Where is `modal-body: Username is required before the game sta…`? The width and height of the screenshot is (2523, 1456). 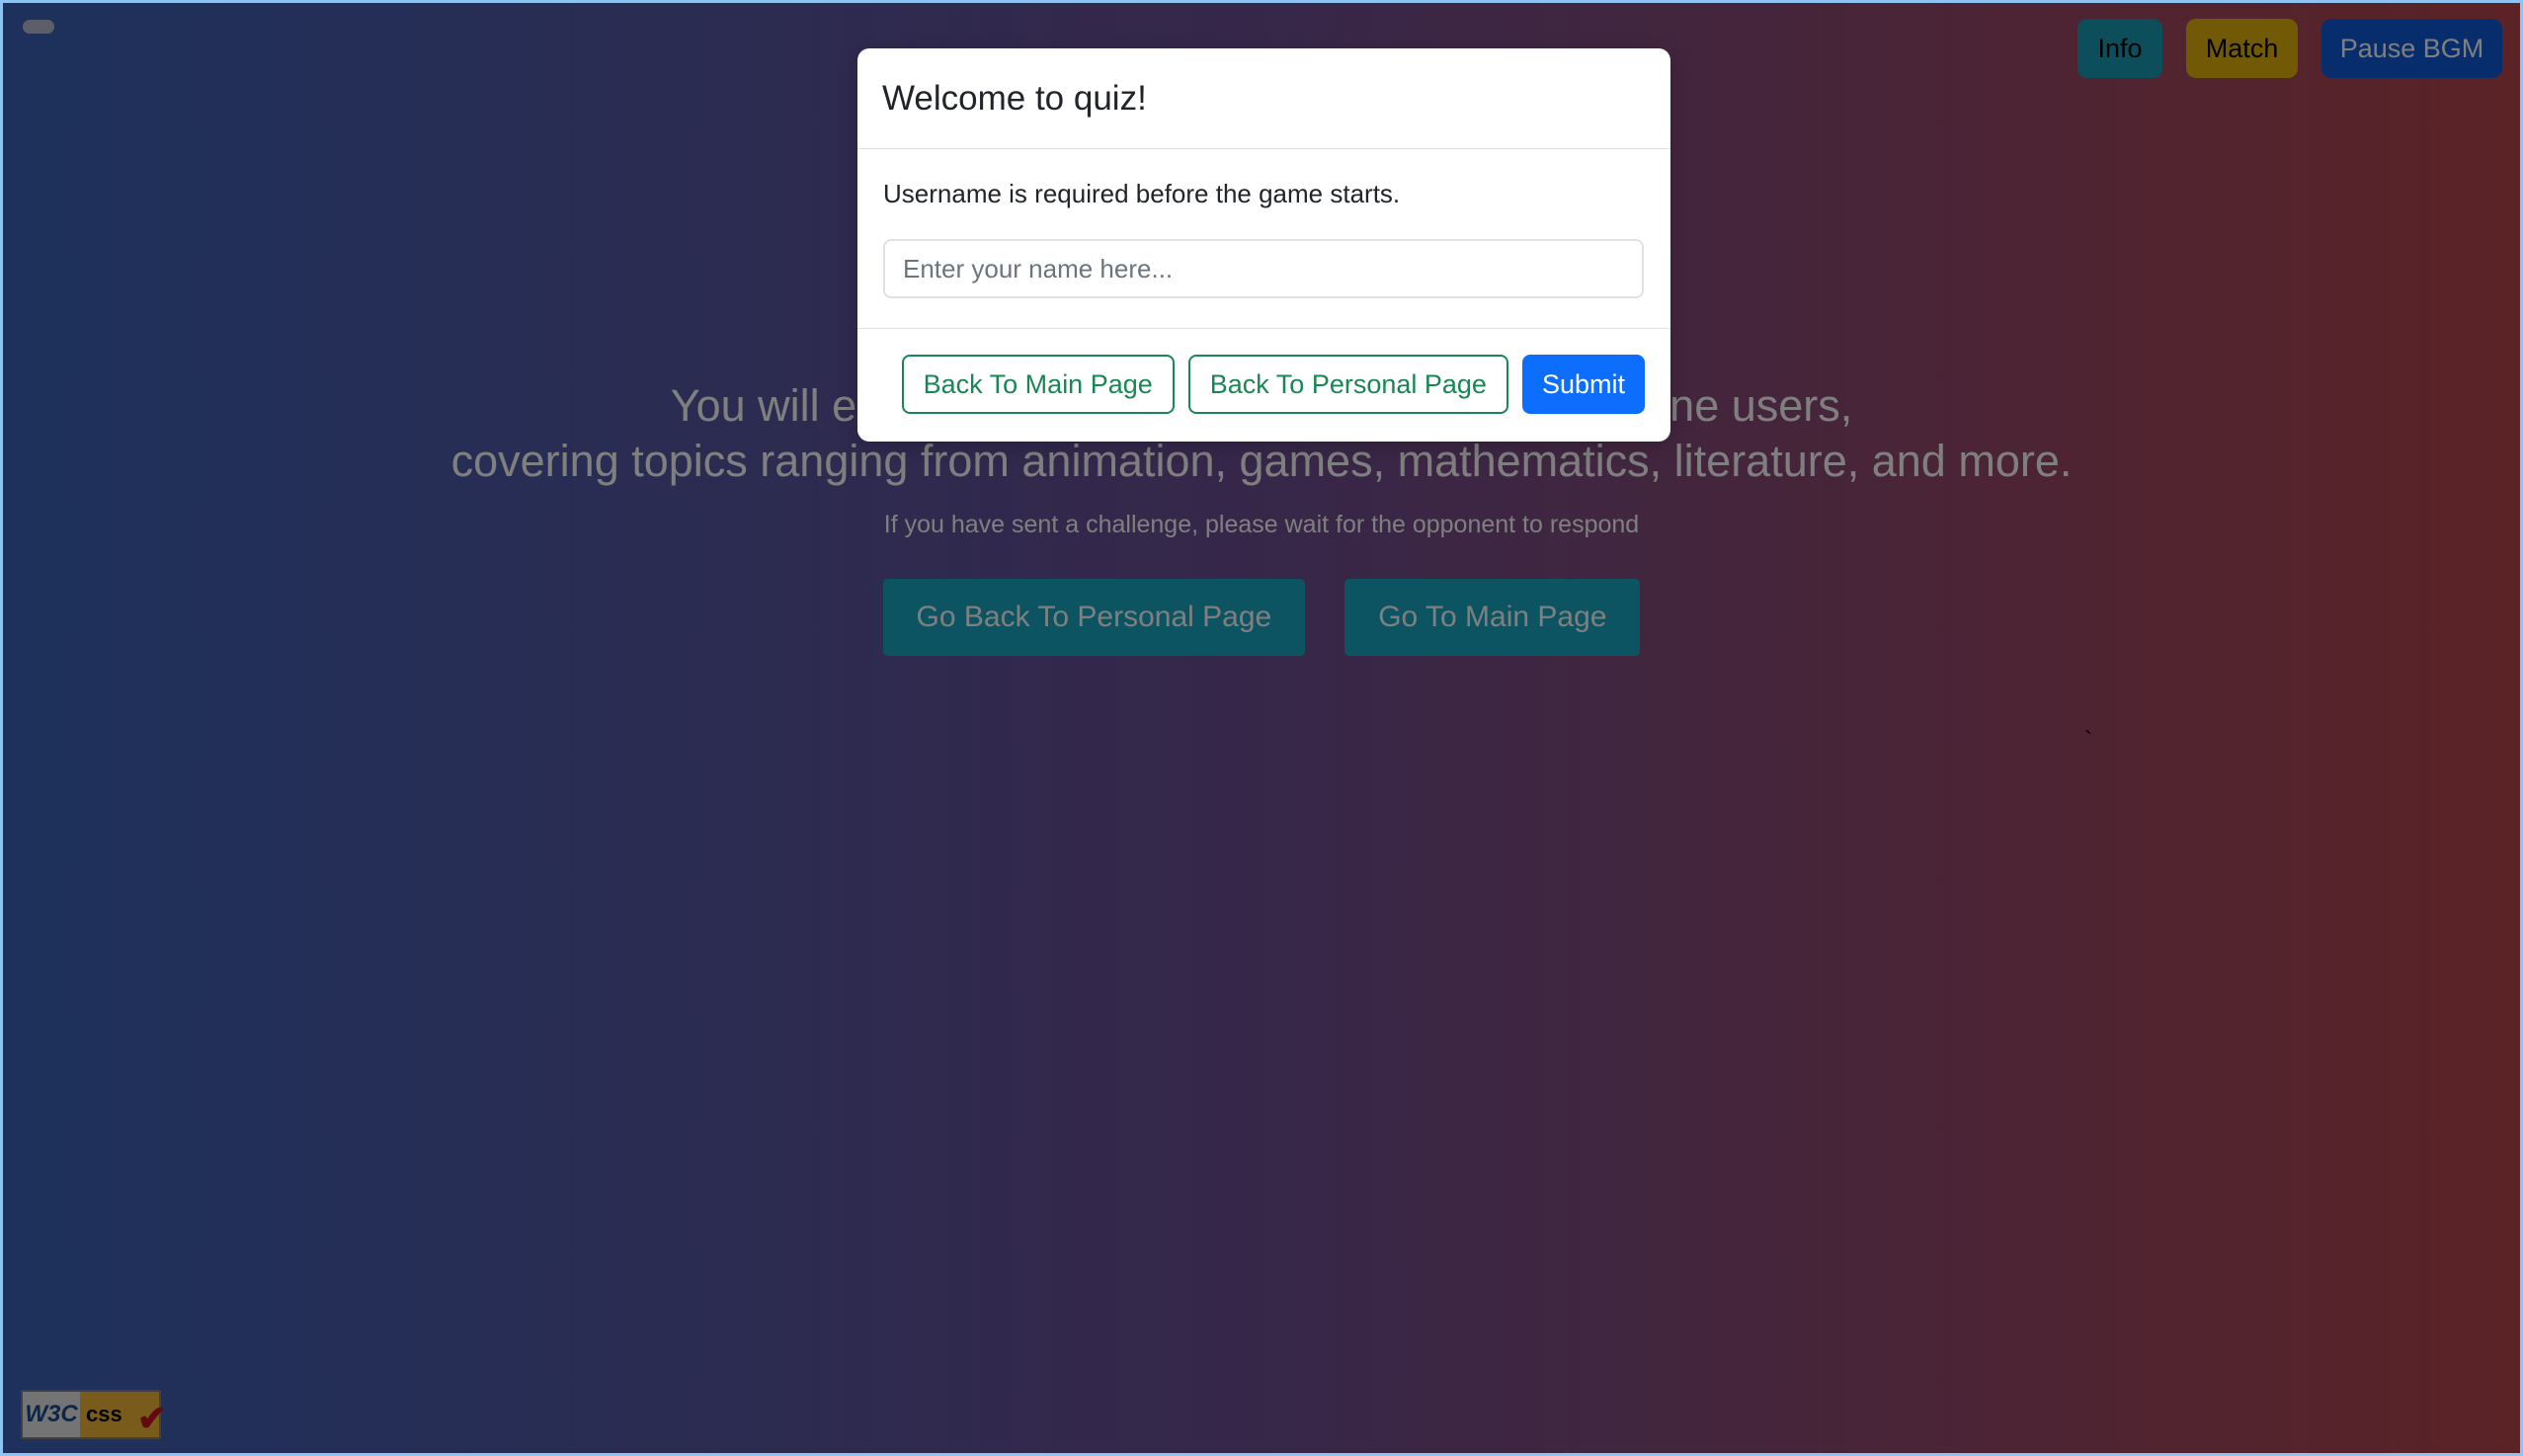
modal-body: Username is required before the game sta… is located at coordinates (1264, 239).